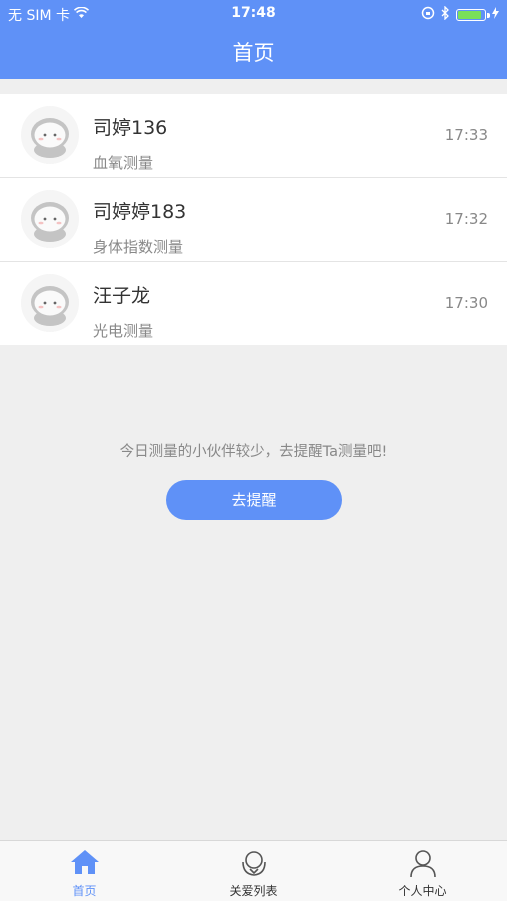  I want to click on measurement-type: 血氧测量, so click(123, 163).